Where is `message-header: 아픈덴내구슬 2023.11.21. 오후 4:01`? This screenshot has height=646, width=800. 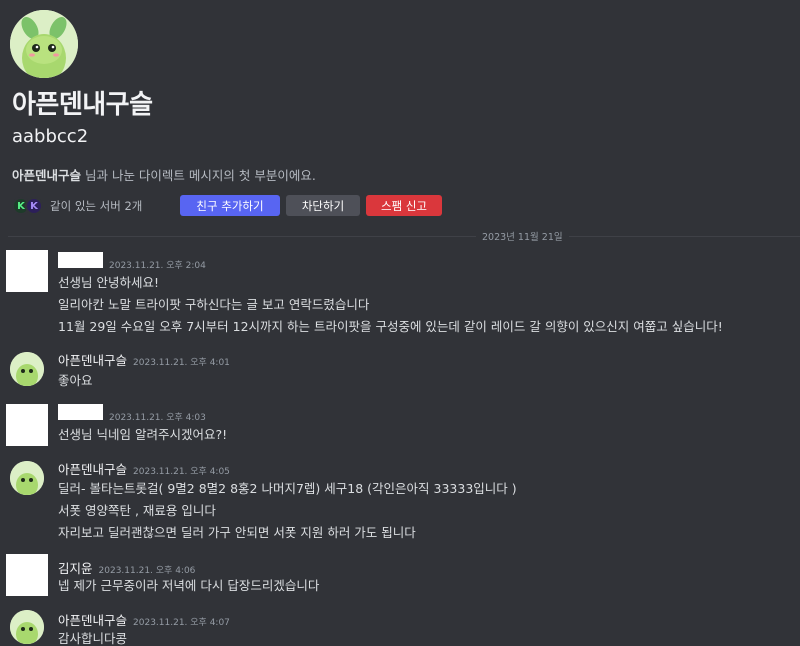 message-header: 아픈덴내구슬 2023.11.21. 오후 4:01 is located at coordinates (144, 359).